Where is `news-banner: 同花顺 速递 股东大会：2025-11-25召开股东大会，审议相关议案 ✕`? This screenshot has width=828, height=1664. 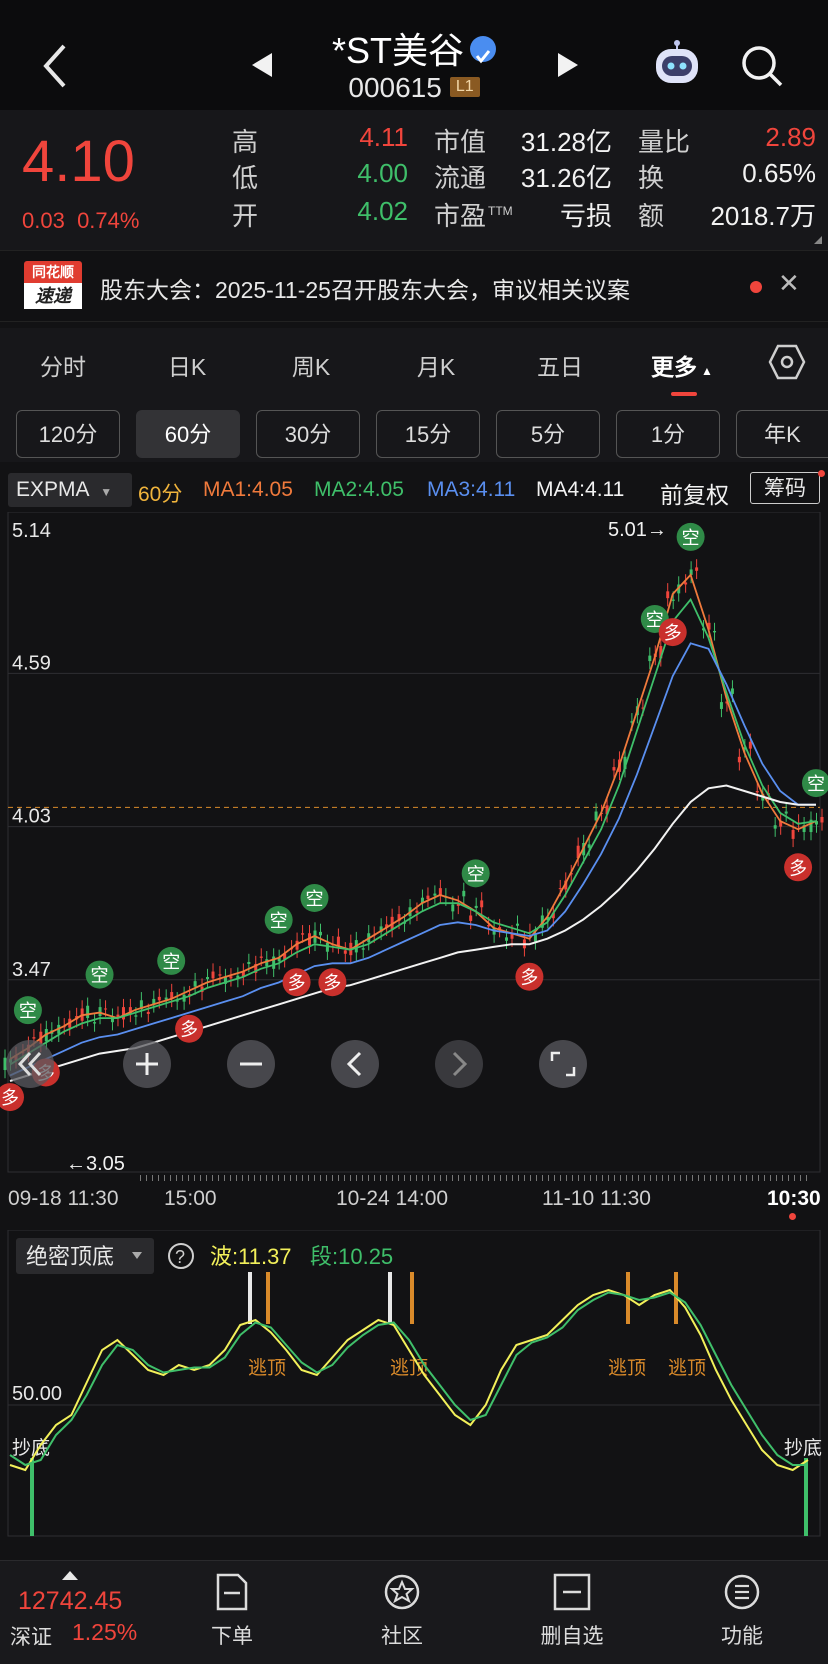
news-banner: 同花顺 速递 股东大会：2025-11-25召开股东大会，审议相关议案 ✕ is located at coordinates (414, 286).